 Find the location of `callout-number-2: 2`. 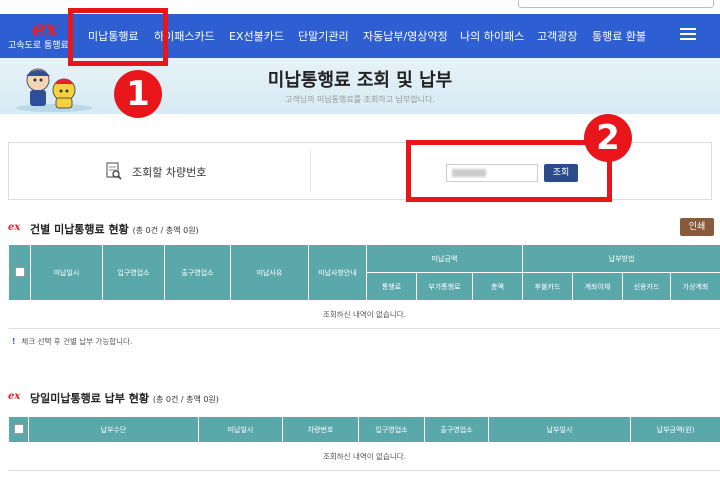

callout-number-2: 2 is located at coordinates (608, 138).